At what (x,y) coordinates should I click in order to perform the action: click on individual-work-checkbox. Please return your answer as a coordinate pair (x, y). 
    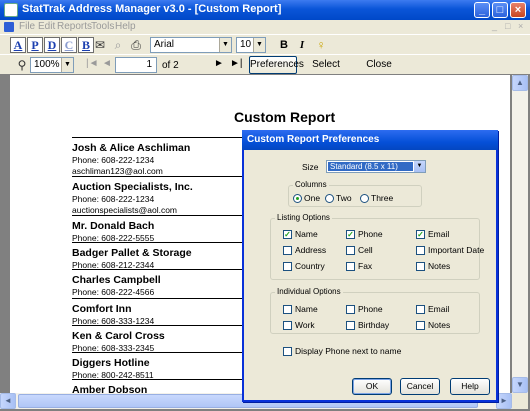
    Looking at the image, I should click on (287, 325).